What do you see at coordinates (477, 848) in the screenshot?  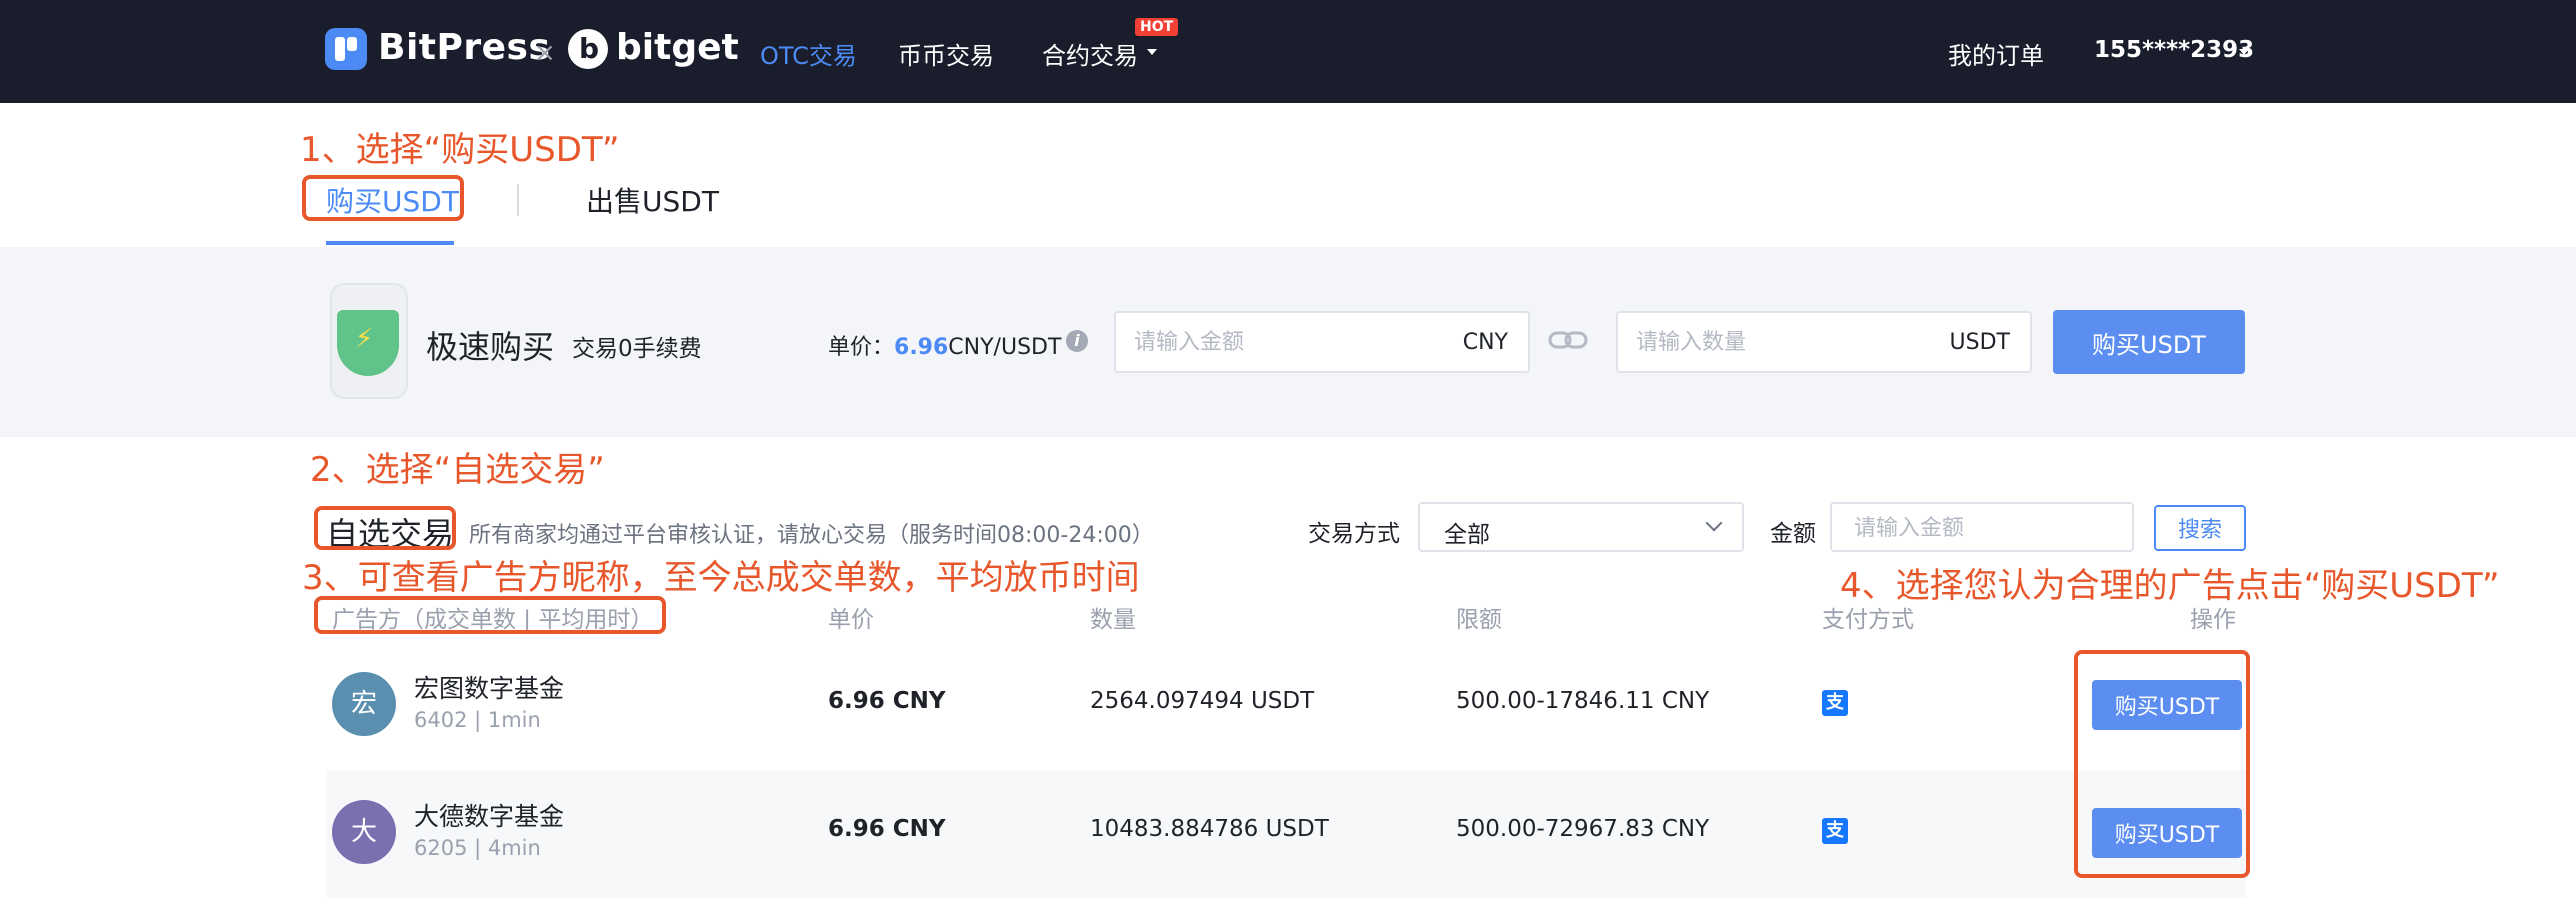 I see `merchant-stats: 6205 | 4min` at bounding box center [477, 848].